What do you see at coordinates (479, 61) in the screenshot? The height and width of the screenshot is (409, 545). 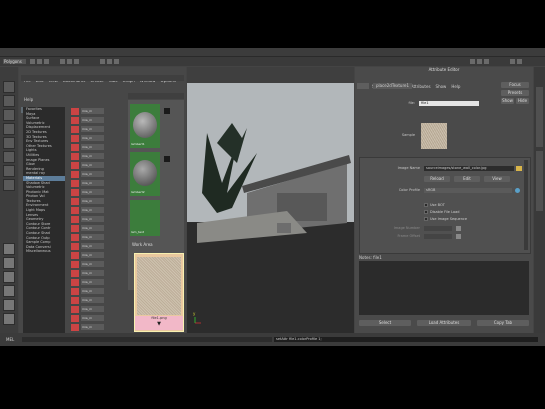 I see `ipr-render-icon` at bounding box center [479, 61].